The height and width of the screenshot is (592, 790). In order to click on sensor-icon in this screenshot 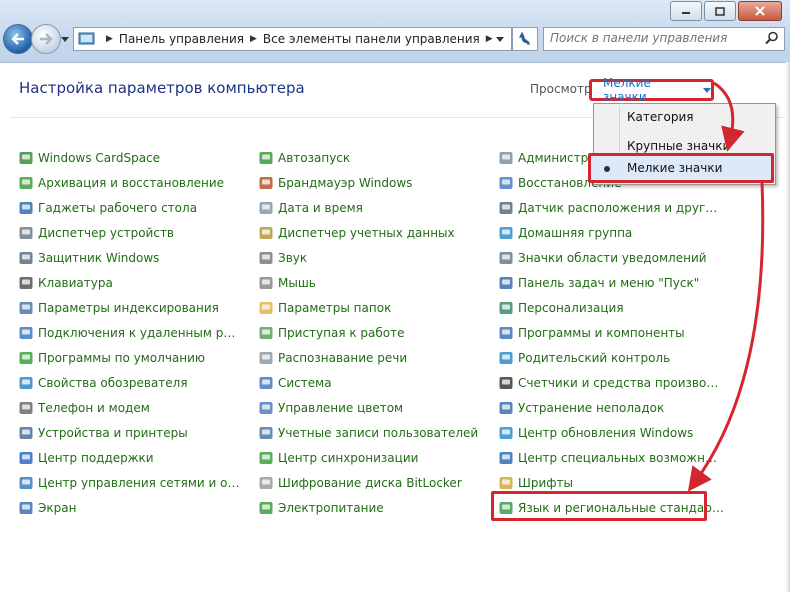, I will do `click(506, 208)`.